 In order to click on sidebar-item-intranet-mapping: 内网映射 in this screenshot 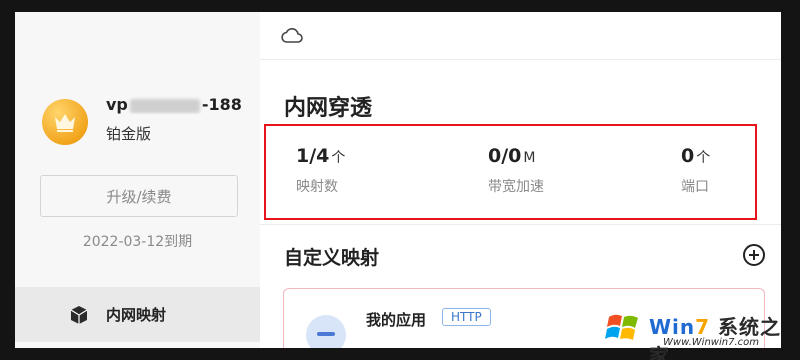, I will do `click(137, 314)`.